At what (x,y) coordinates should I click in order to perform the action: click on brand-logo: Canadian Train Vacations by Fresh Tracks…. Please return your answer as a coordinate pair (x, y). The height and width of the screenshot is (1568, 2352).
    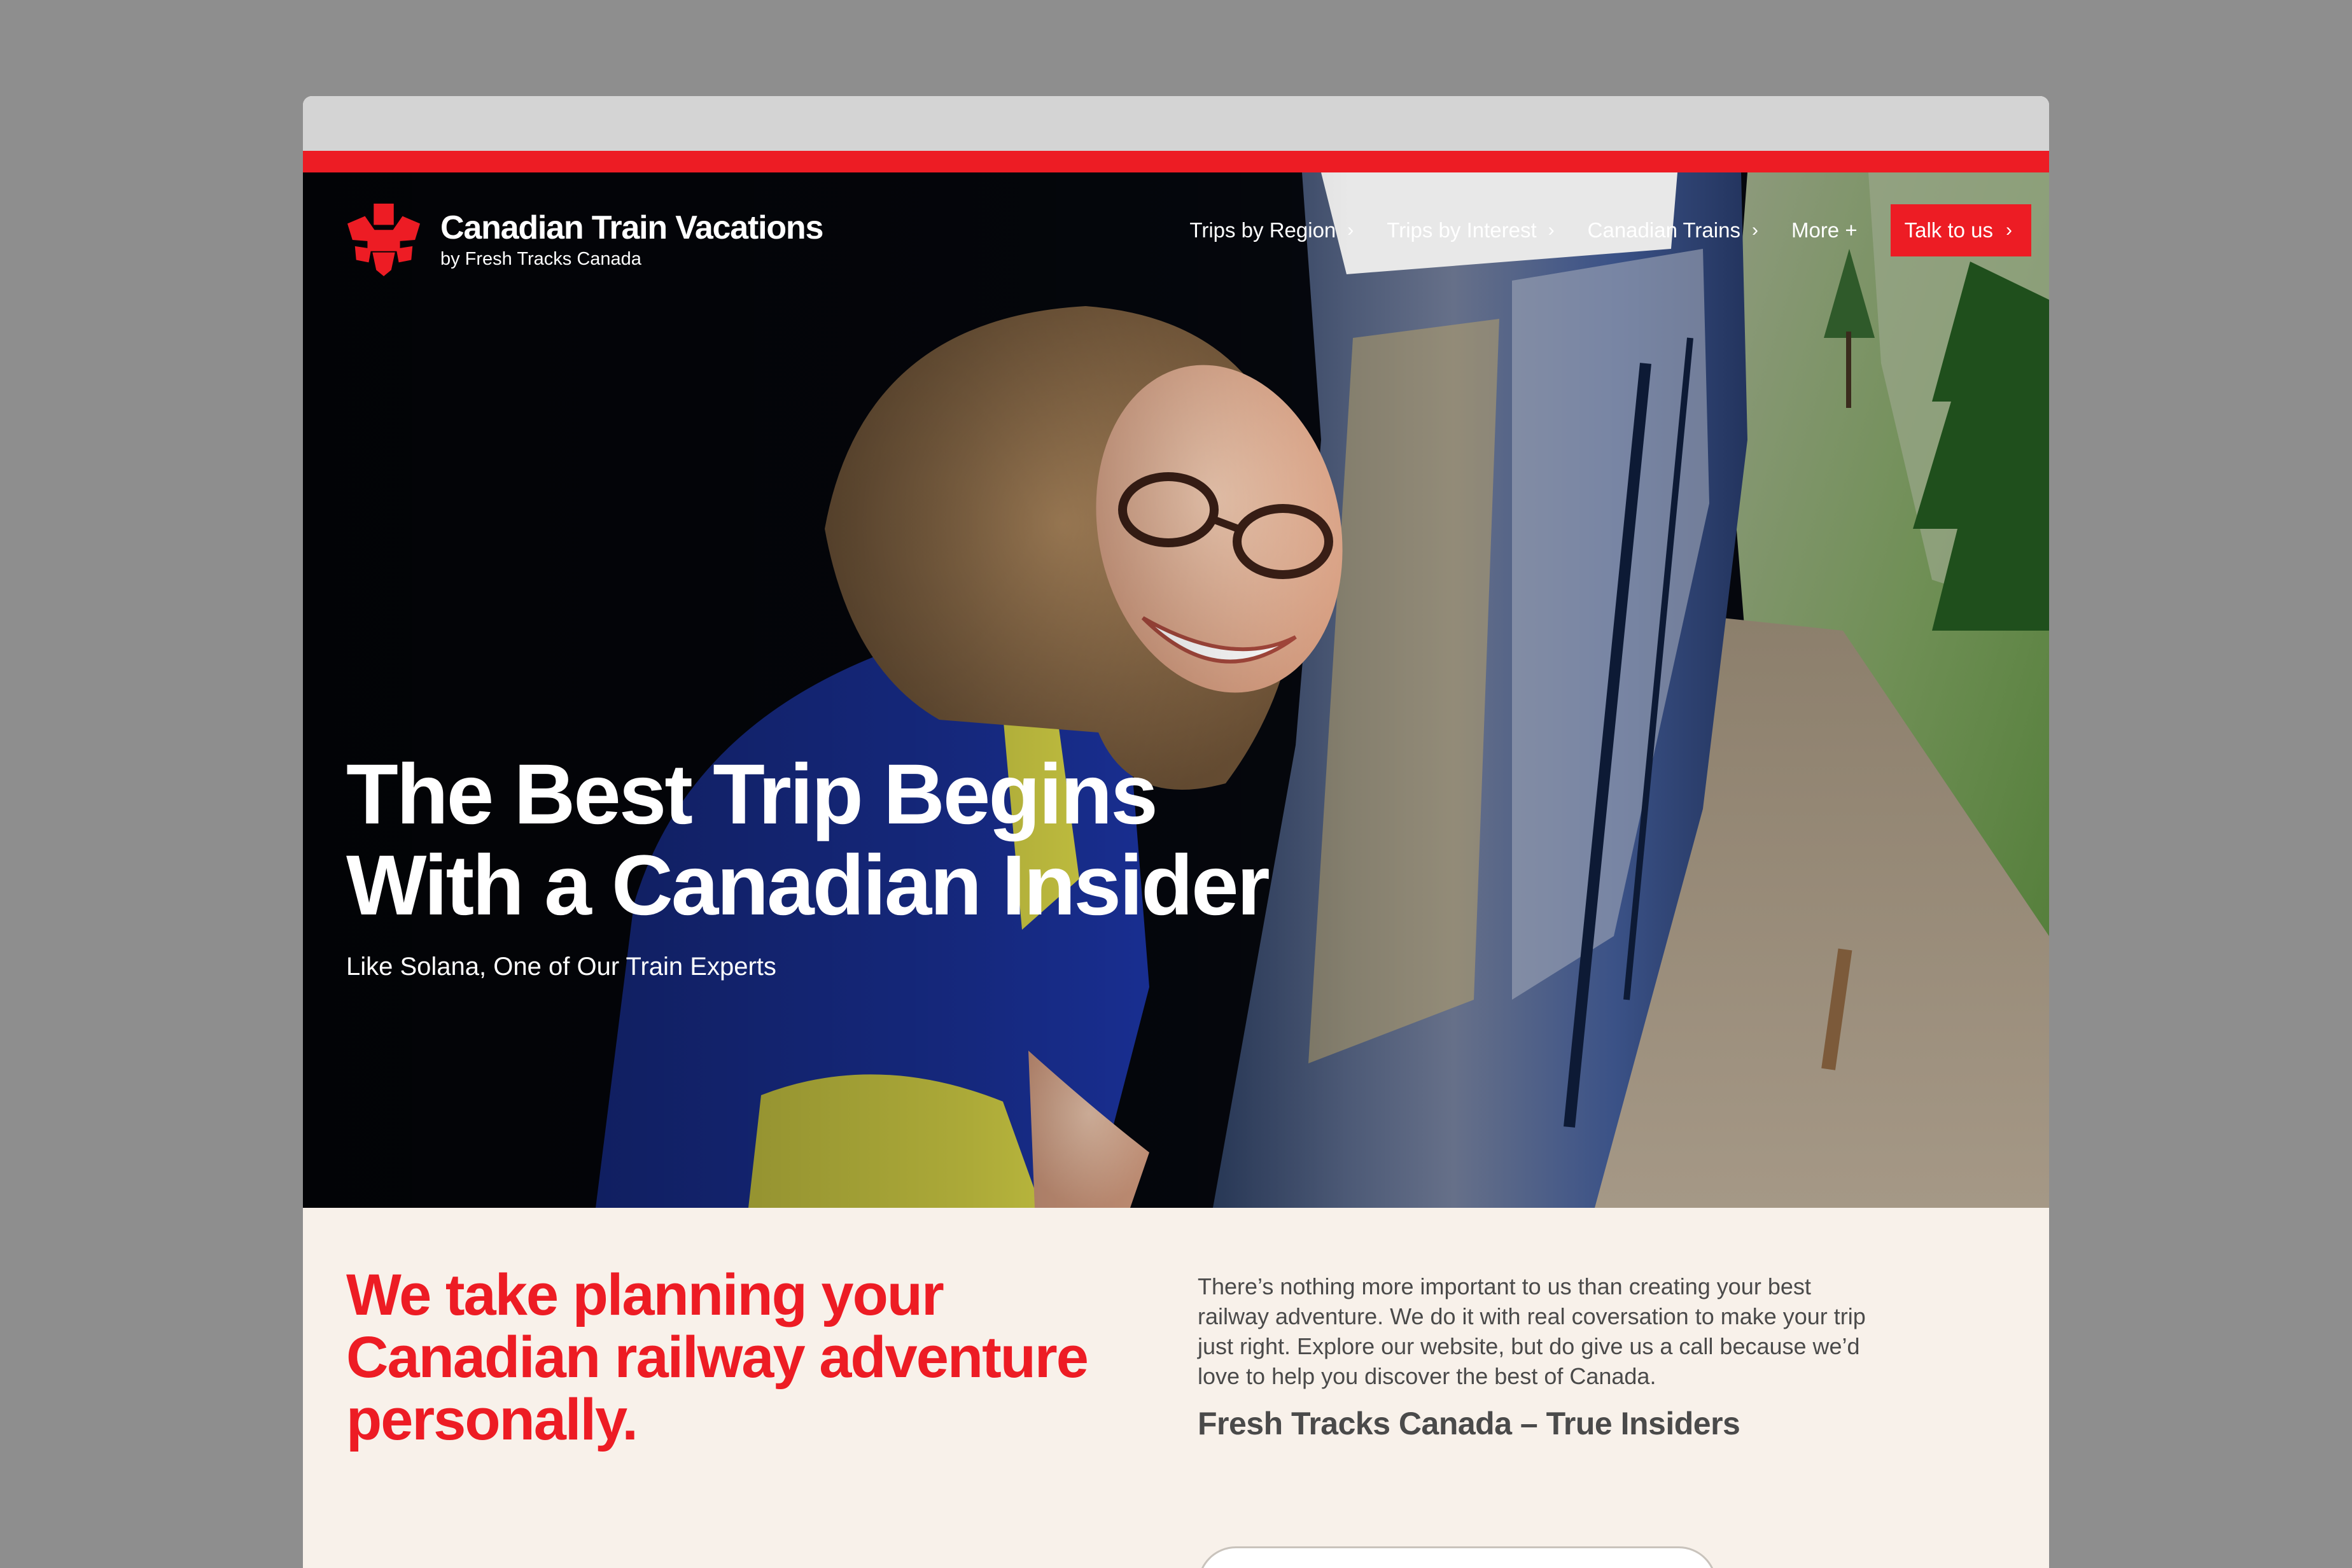
    Looking at the image, I should click on (584, 240).